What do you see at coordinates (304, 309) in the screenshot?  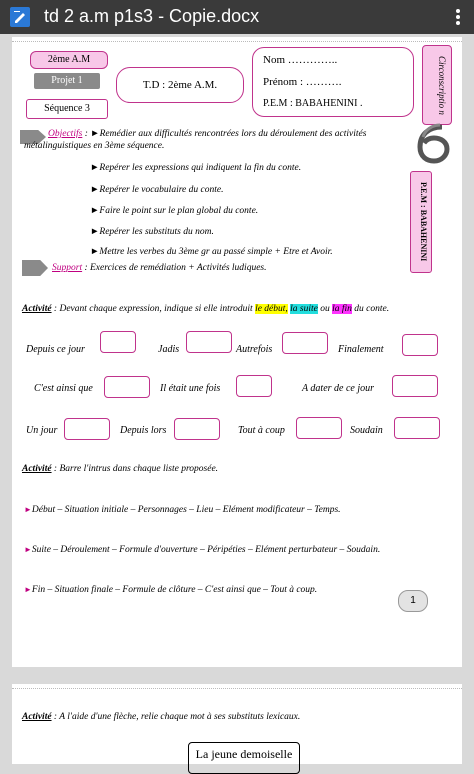 I see `suite-highlight: la suite` at bounding box center [304, 309].